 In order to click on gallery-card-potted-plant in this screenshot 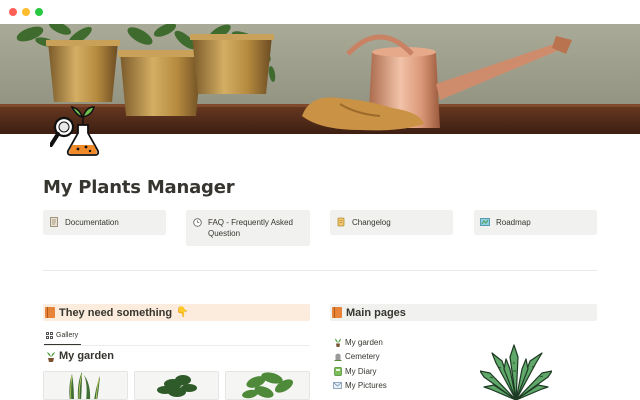, I will do `click(176, 385)`.